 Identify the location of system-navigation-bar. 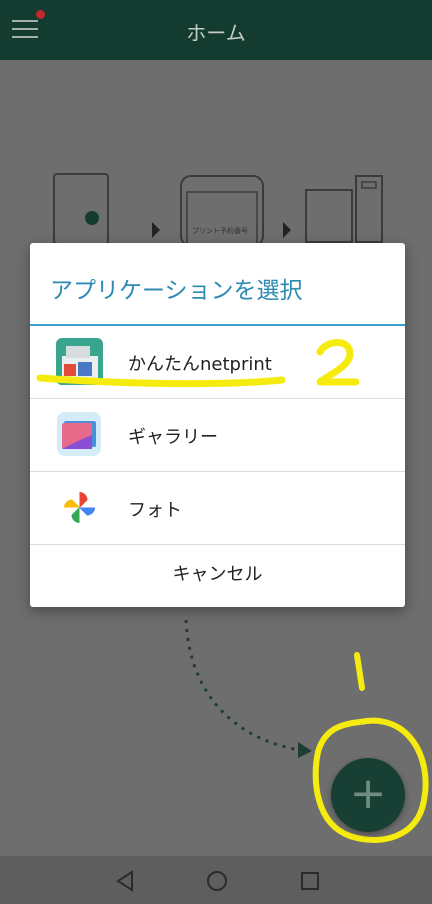
(216, 880).